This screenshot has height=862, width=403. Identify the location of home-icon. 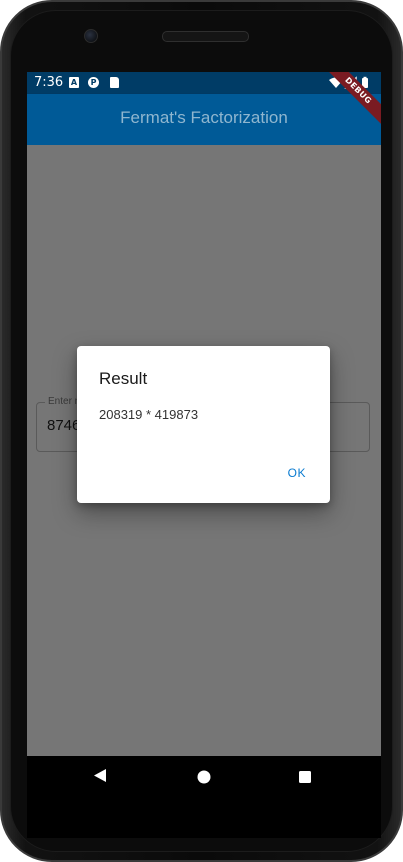
(204, 776).